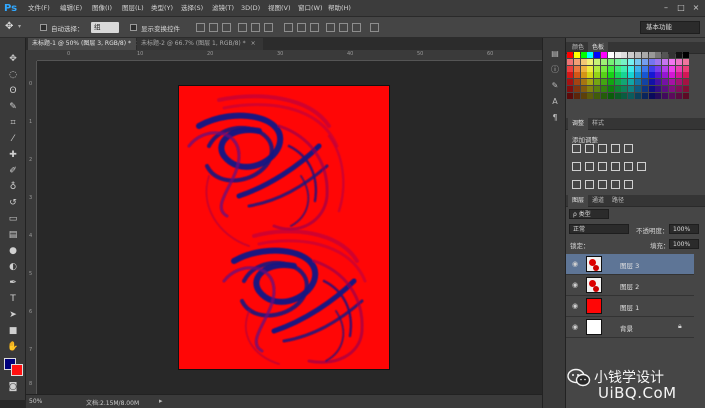  I want to click on tab-styles: 样式, so click(598, 124).